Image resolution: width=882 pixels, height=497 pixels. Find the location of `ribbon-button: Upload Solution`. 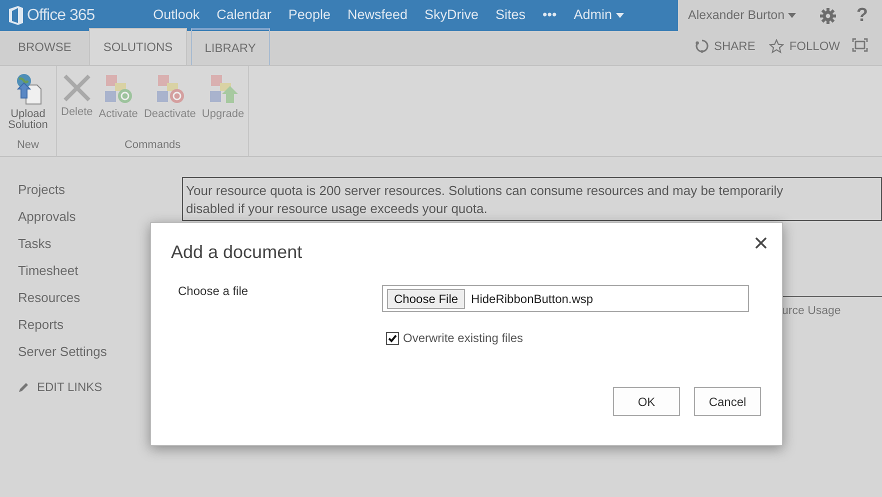

ribbon-button: Upload Solution is located at coordinates (28, 104).